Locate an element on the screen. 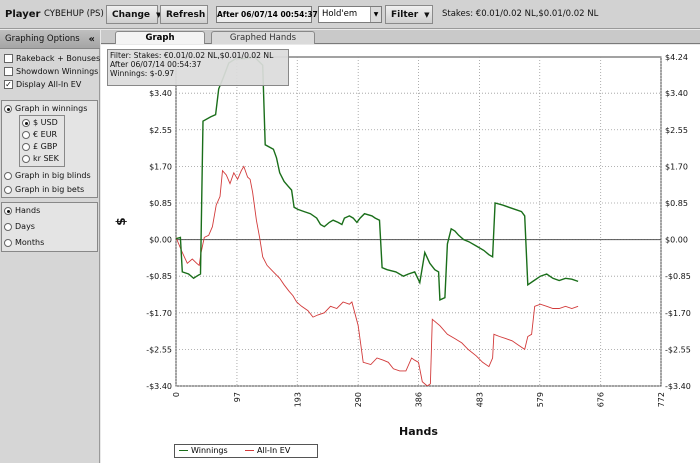  radio-label: Hands is located at coordinates (28, 210).